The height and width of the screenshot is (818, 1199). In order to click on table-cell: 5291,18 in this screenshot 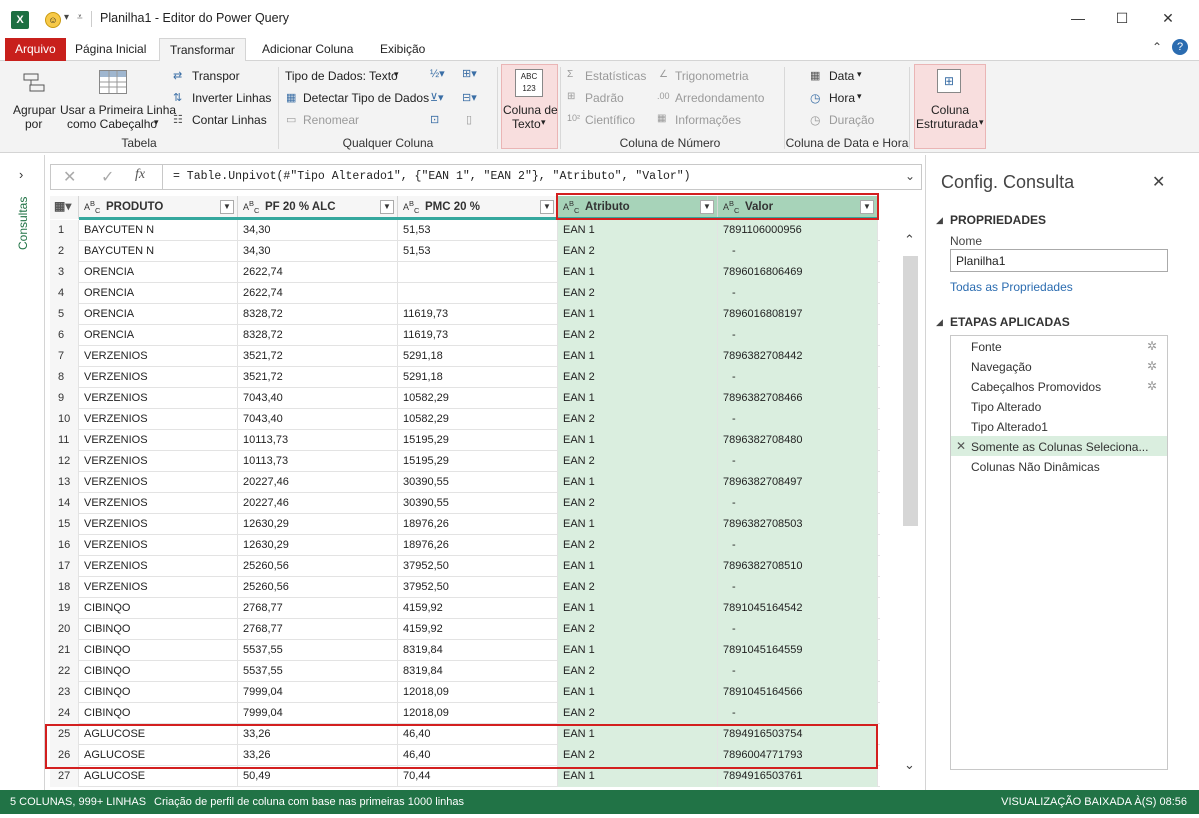, I will do `click(478, 377)`.